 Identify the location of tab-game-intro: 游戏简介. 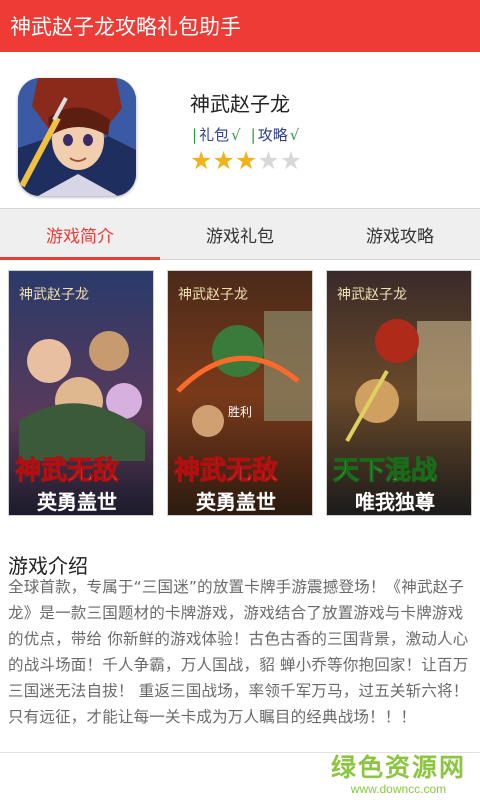
(80, 234).